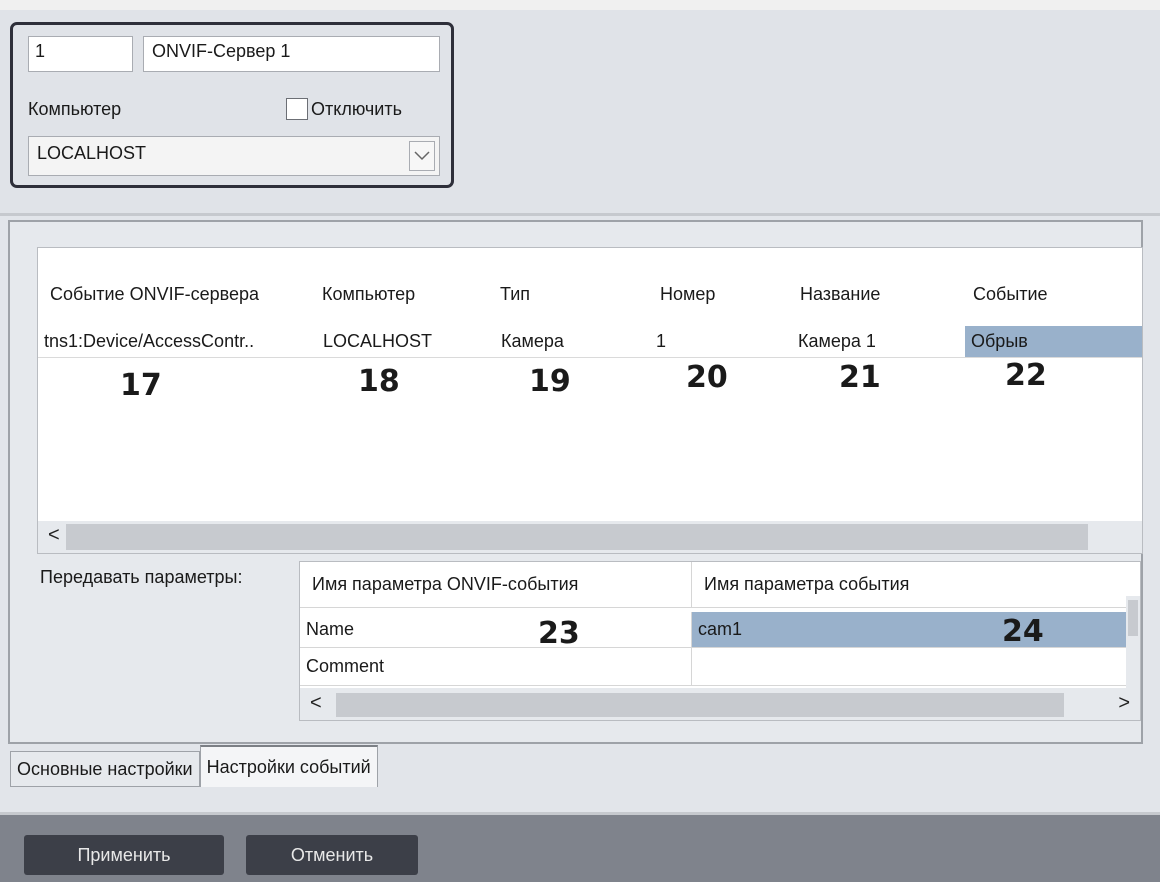  I want to click on table-cell: tns1:Device/AccessContr.., so click(177, 342).